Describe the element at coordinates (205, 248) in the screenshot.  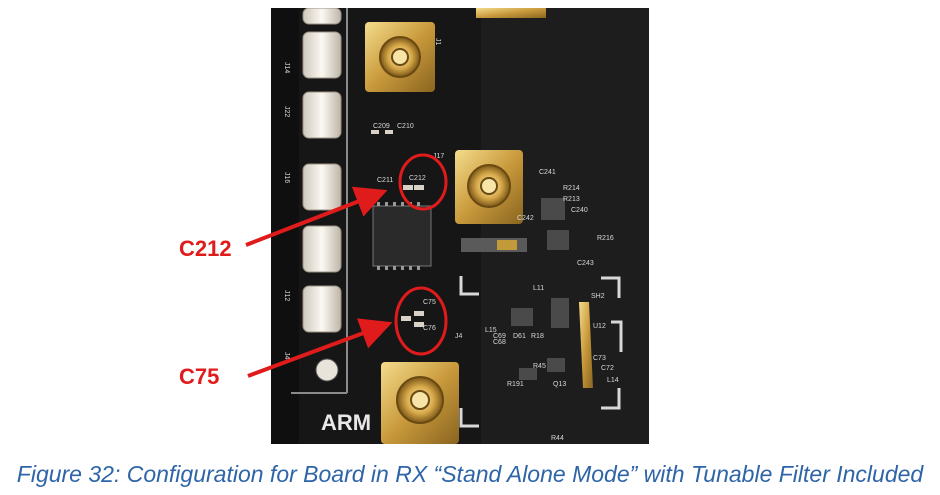
I see `callout-c212-label: C212` at that location.